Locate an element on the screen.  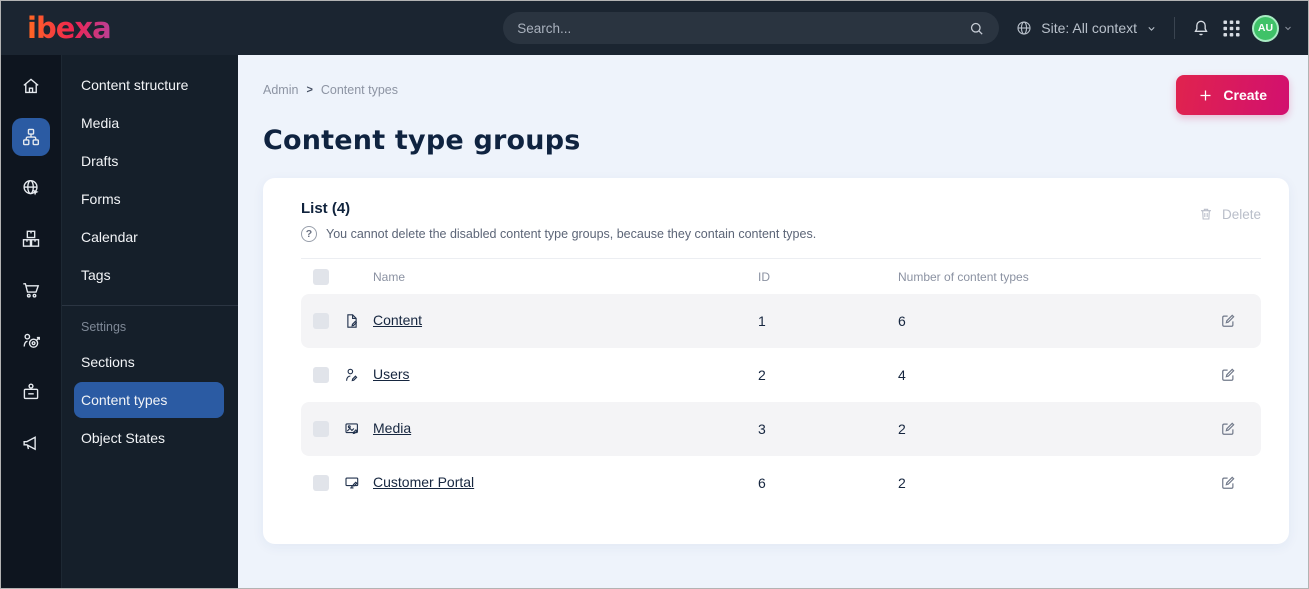
topbar-actions: Site: All context AU is located at coordinates (1161, 28).